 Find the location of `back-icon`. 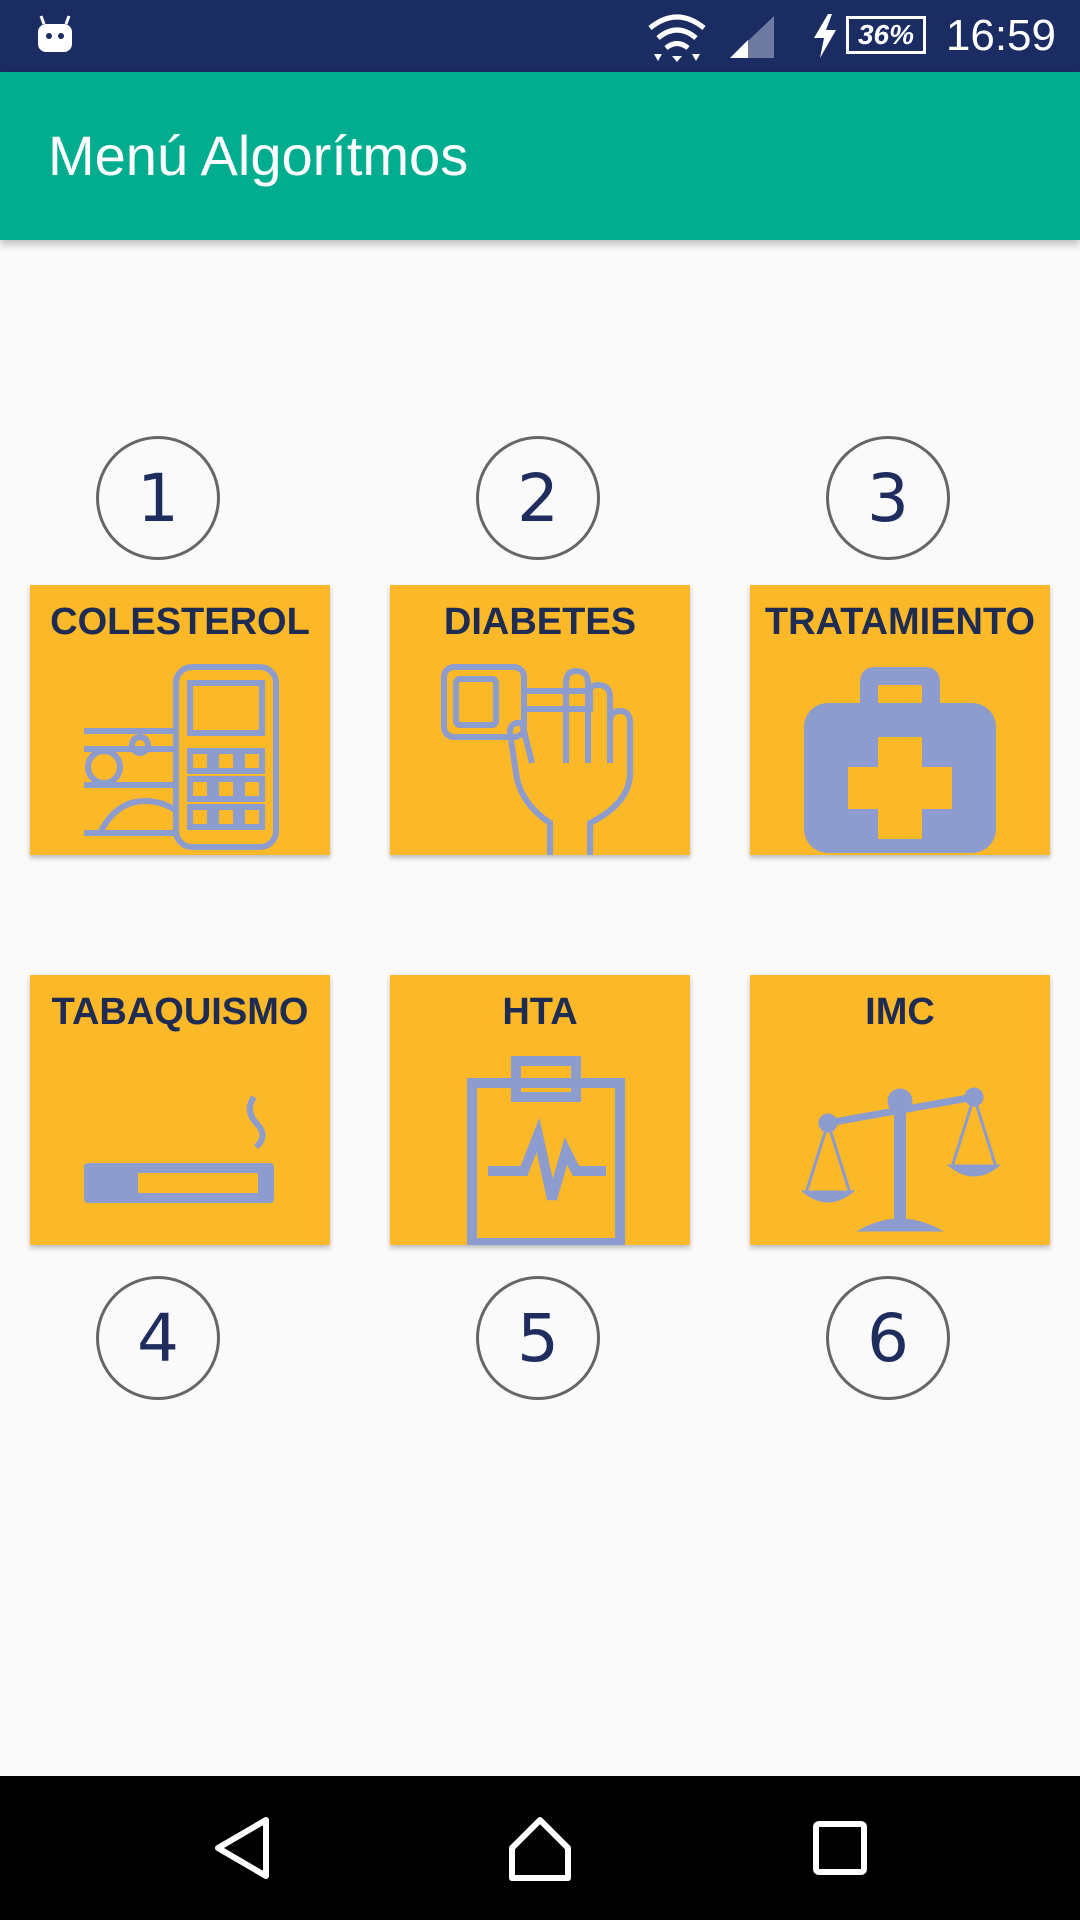

back-icon is located at coordinates (242, 1848).